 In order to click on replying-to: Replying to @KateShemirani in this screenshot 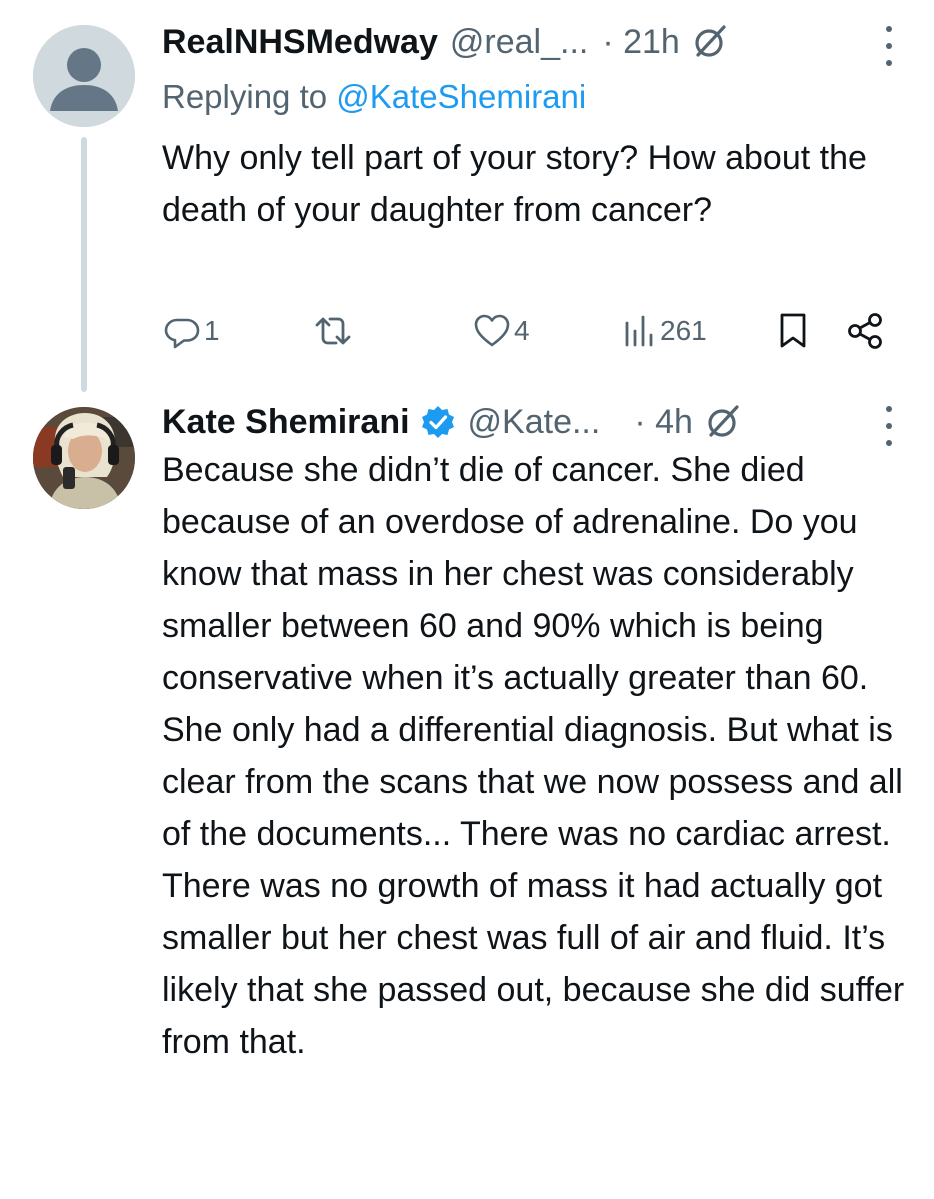, I will do `click(374, 97)`.